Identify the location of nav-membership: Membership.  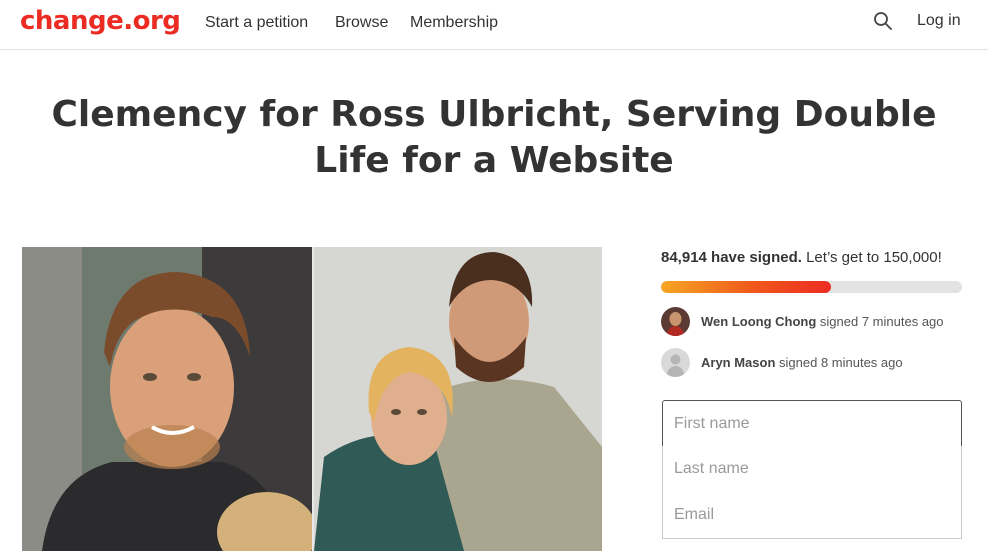
(454, 23).